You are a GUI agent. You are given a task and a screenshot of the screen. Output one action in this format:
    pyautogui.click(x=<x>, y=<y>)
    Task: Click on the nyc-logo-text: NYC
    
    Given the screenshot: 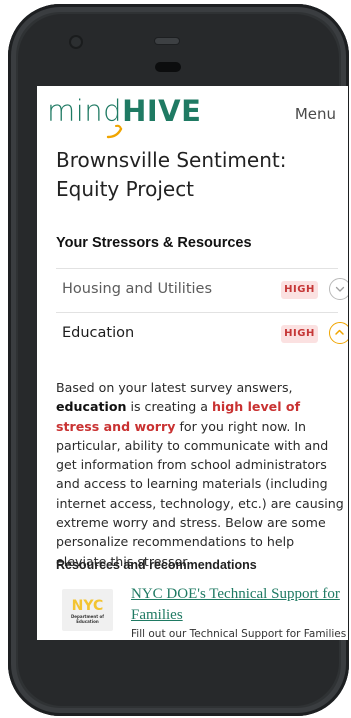 What is the action you would take?
    pyautogui.click(x=88, y=606)
    